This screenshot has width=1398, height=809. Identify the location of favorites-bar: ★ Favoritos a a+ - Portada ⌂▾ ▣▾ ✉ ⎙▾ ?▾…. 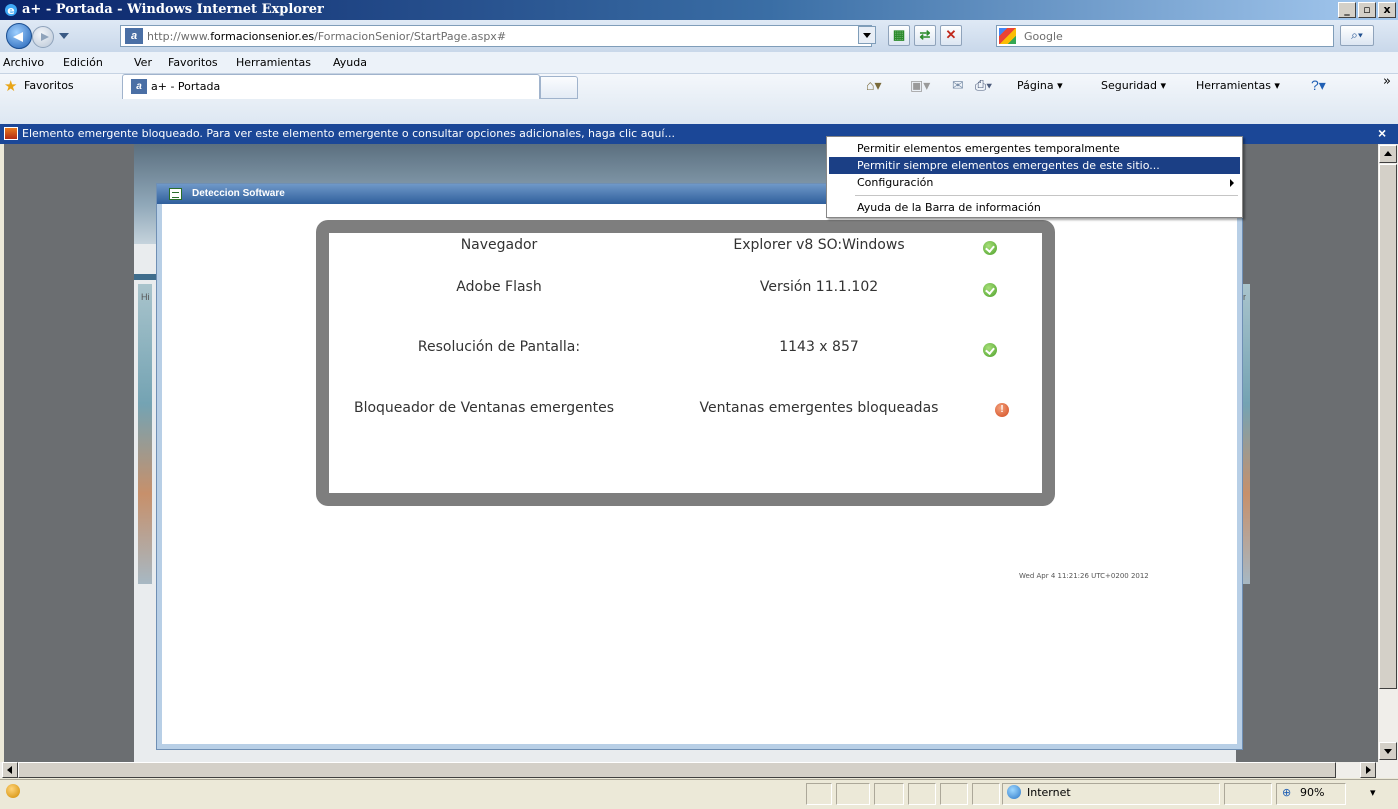
(699, 99).